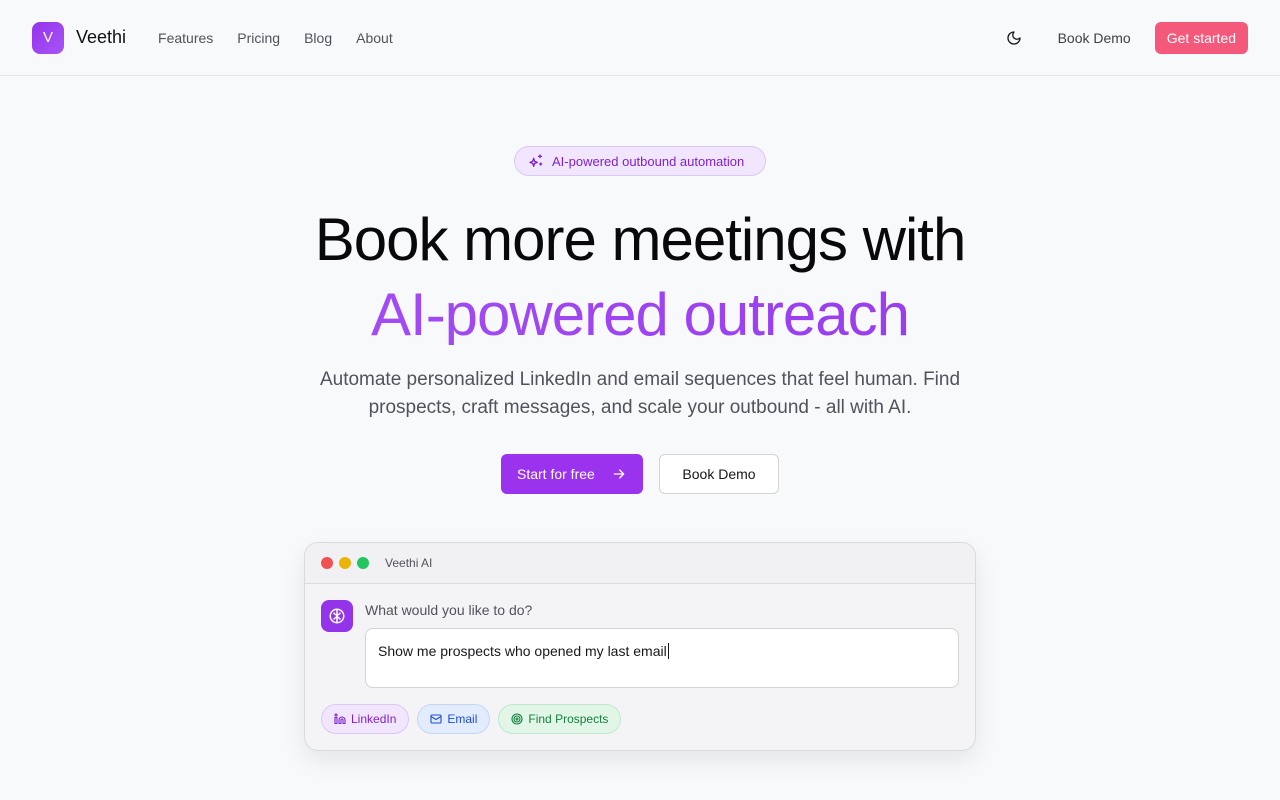 The height and width of the screenshot is (800, 1280). Describe the element at coordinates (648, 161) in the screenshot. I see `hero-badge-text: AI-powered outbound automation` at that location.